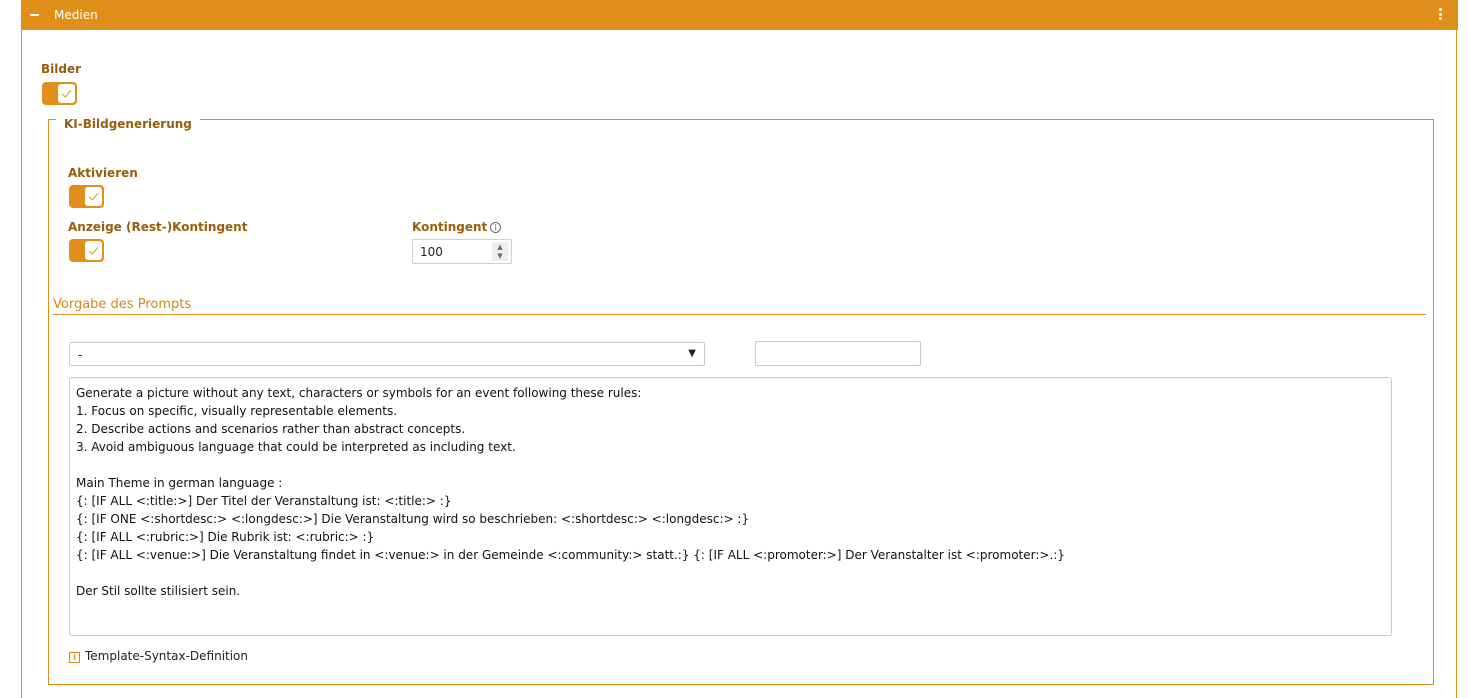 Image resolution: width=1468 pixels, height=698 pixels. What do you see at coordinates (496, 227) in the screenshot?
I see `info-icon: i` at bounding box center [496, 227].